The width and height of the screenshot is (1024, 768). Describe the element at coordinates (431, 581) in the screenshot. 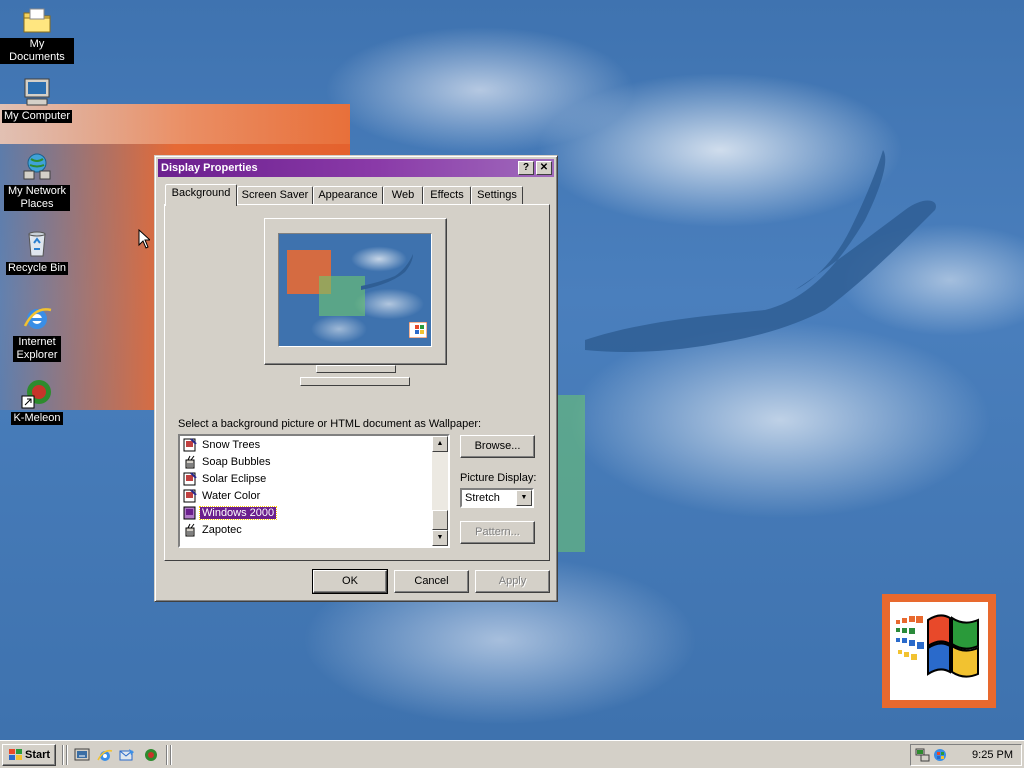

I see `cancel-button: Cancel` at that location.